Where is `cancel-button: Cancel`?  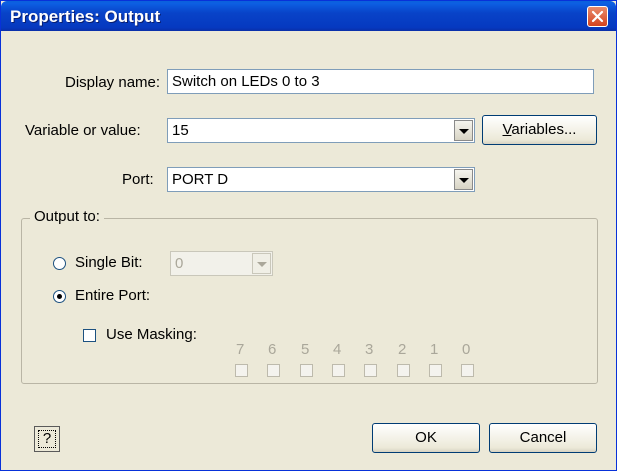 cancel-button: Cancel is located at coordinates (543, 438).